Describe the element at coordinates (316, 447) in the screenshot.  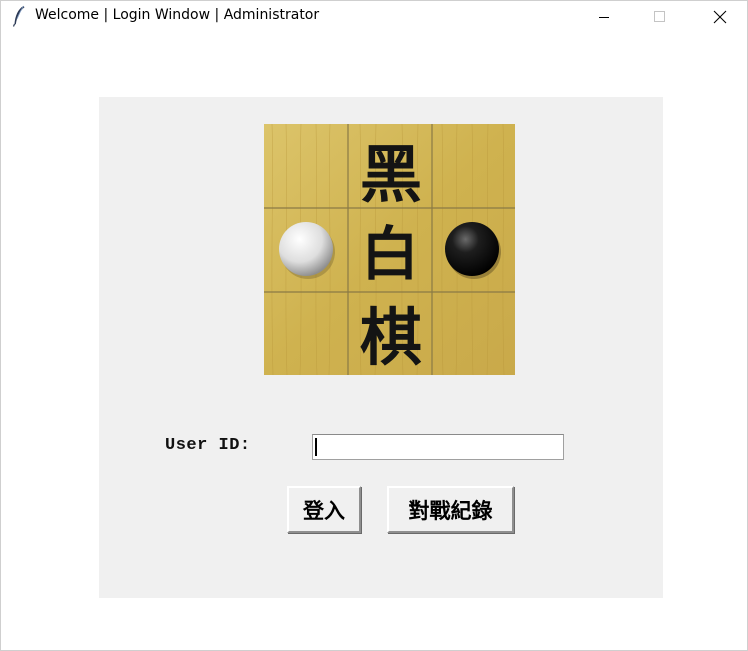
I see `text-caret` at that location.